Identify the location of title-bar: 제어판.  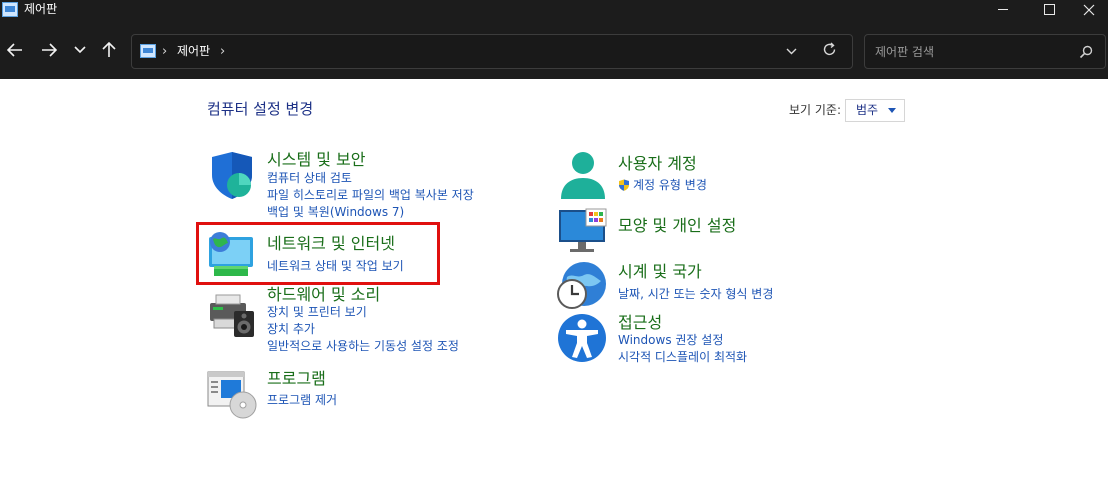
(554, 10).